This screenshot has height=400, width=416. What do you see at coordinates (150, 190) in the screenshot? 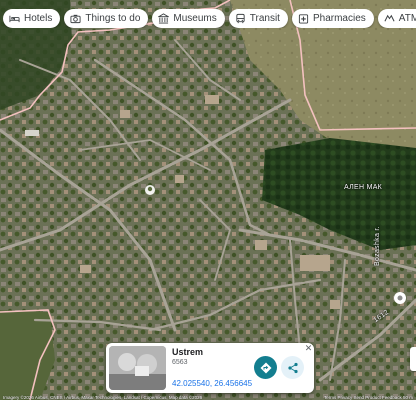
I see `location-pin-icon` at bounding box center [150, 190].